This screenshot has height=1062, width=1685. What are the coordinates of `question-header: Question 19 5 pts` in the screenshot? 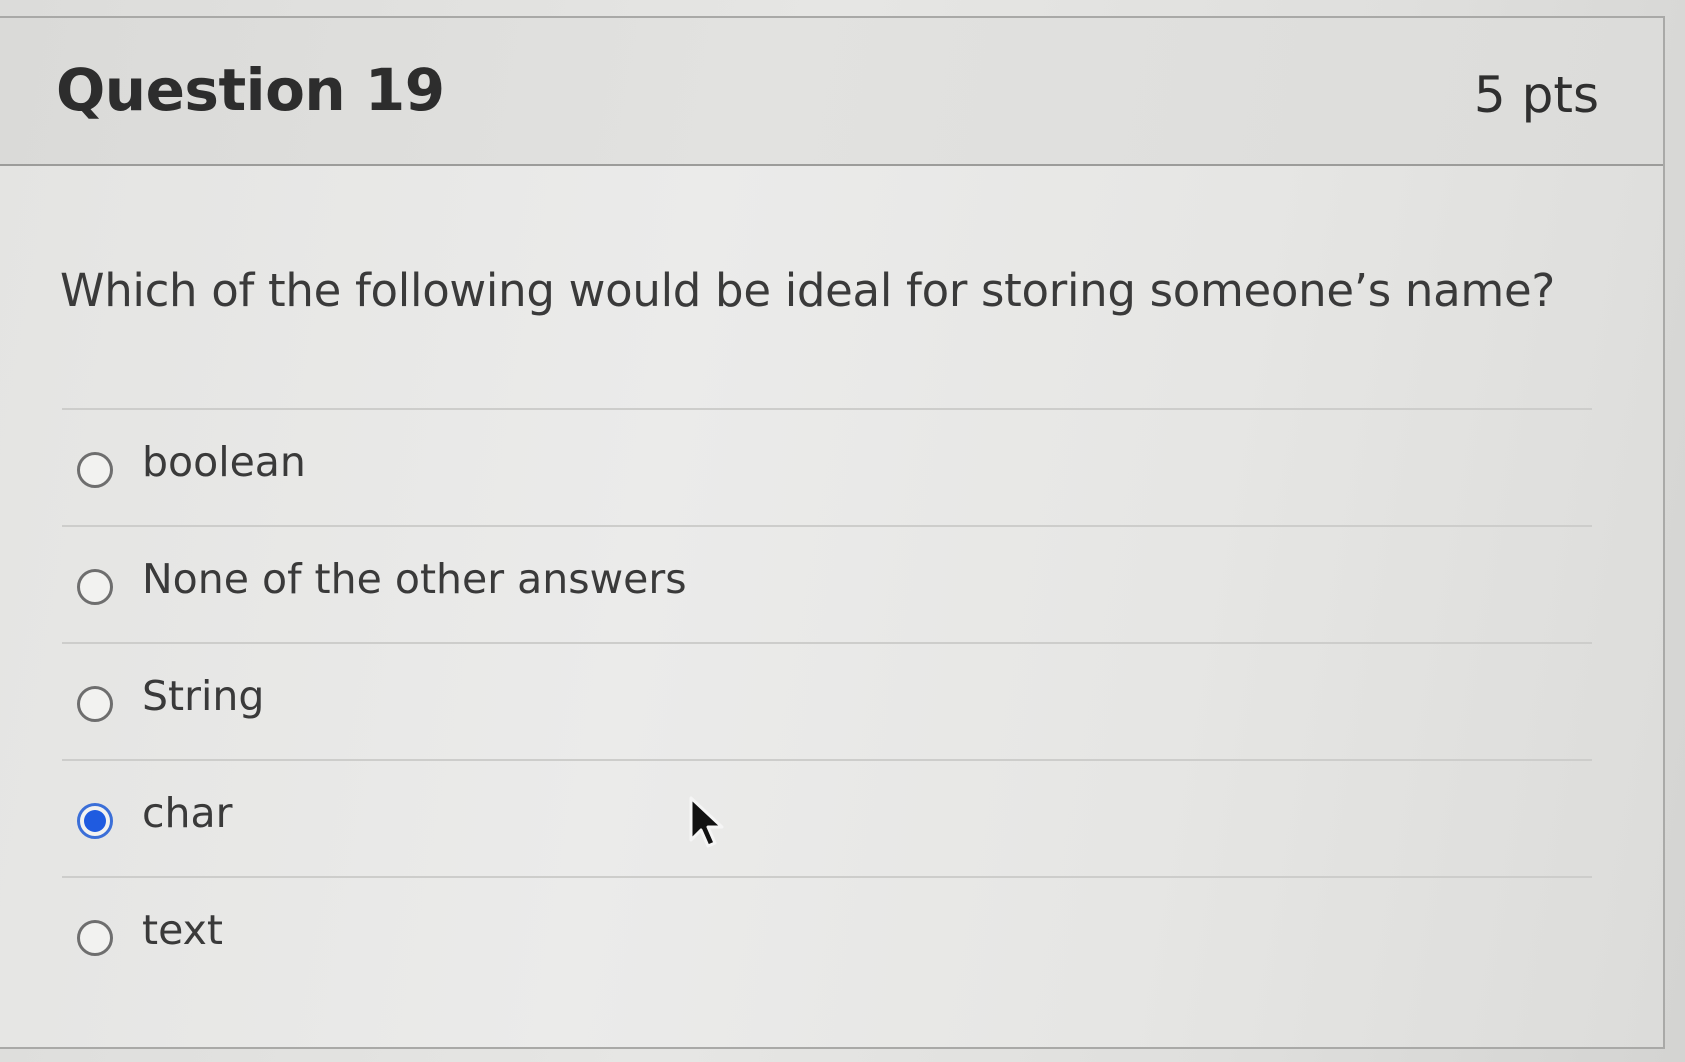 It's located at (831, 92).